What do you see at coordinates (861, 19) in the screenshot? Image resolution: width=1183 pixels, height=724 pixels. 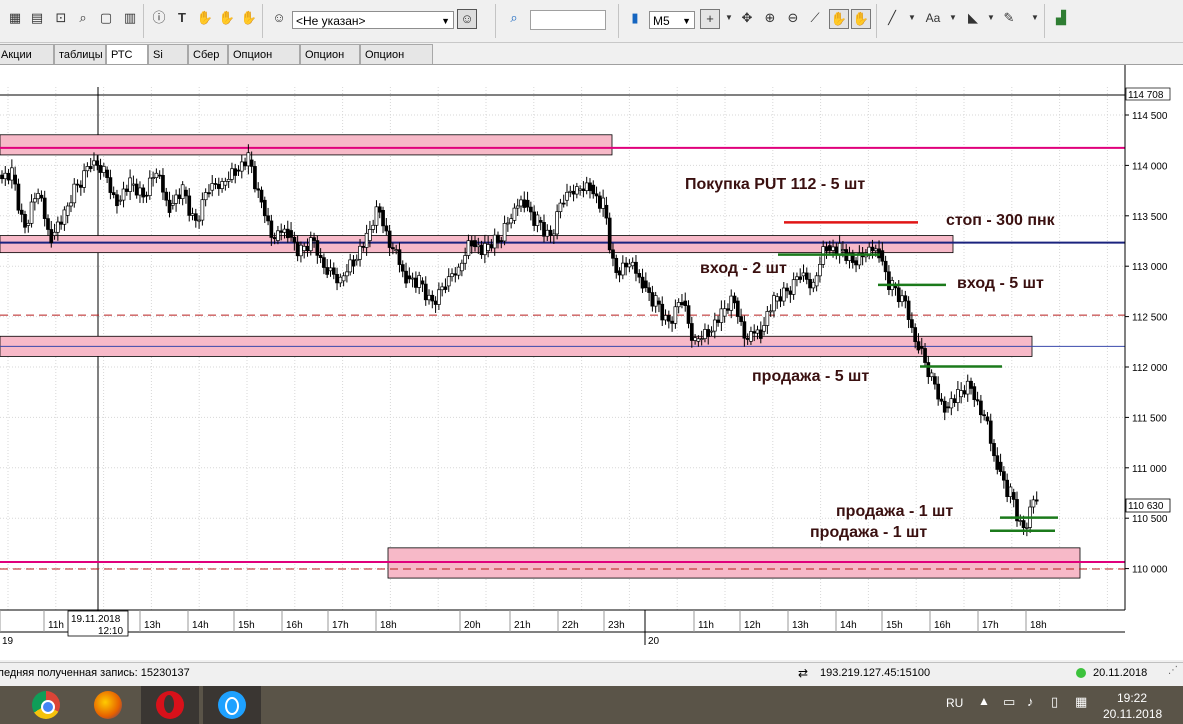 I see `hand-select-icon: ✋` at bounding box center [861, 19].